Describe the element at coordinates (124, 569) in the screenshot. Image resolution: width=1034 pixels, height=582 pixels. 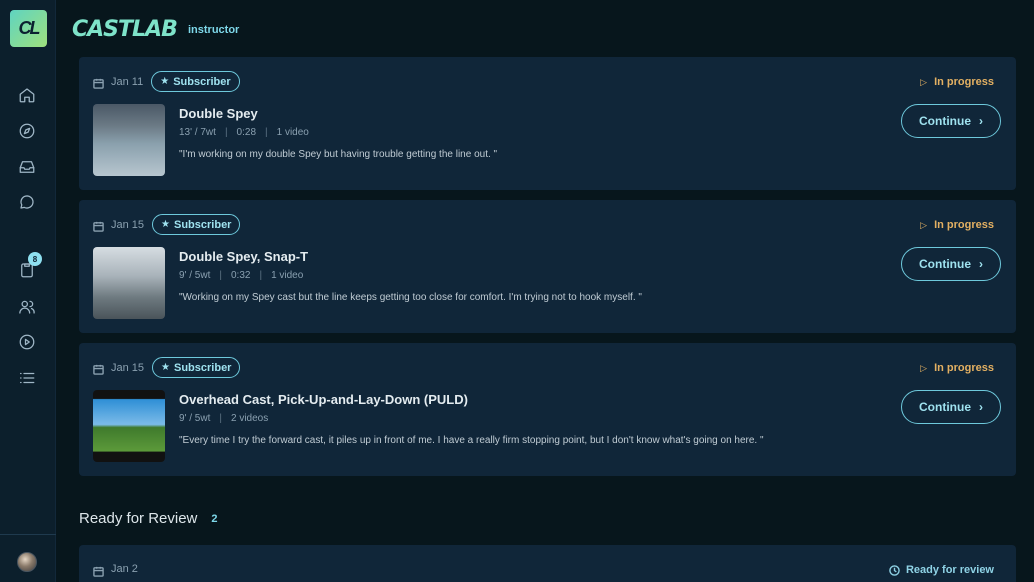
I see `submission-date: Jan 2` at that location.